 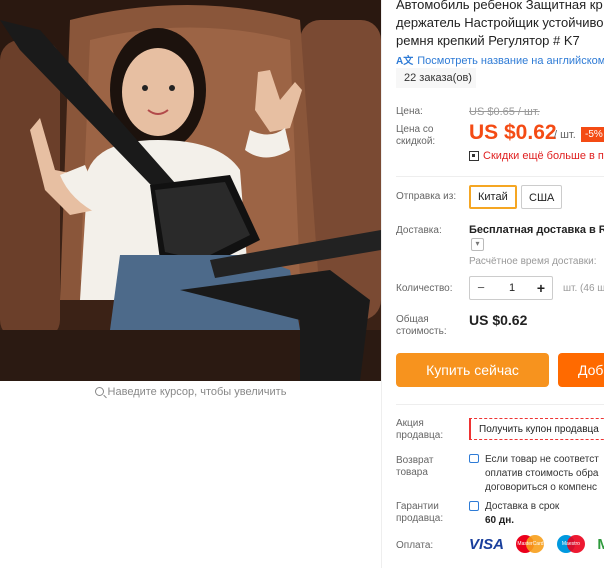 I want to click on price-unit: / шт., so click(x=565, y=135).